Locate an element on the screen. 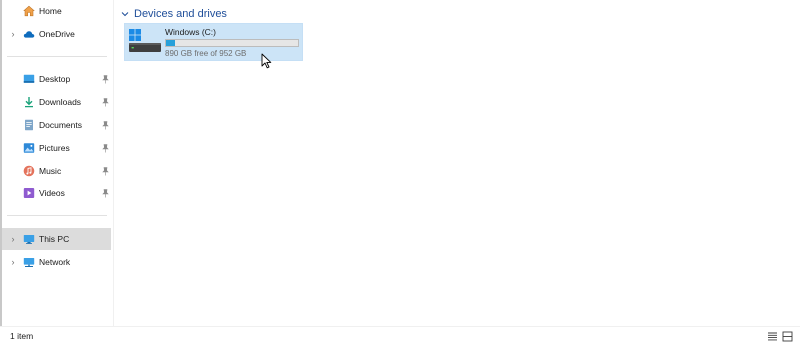  sidebar-item-label: This PC is located at coordinates (54, 239).